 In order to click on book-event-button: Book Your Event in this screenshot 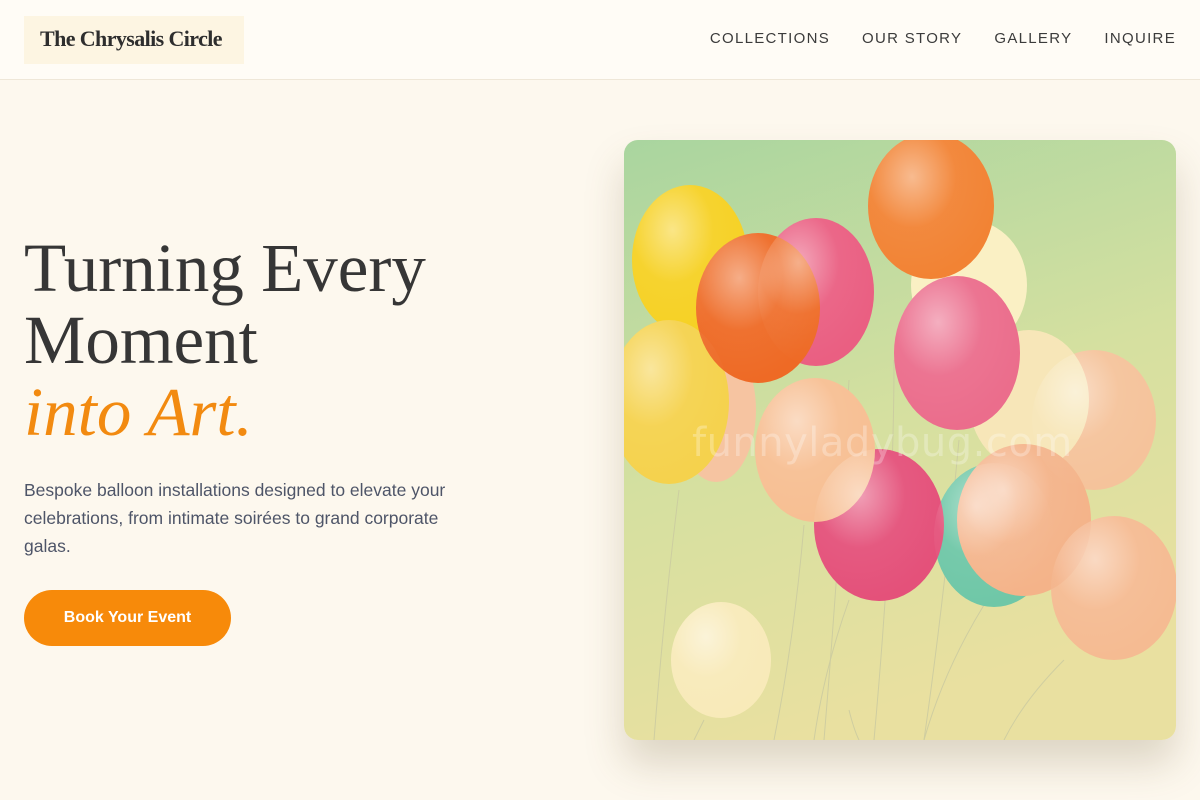, I will do `click(127, 618)`.